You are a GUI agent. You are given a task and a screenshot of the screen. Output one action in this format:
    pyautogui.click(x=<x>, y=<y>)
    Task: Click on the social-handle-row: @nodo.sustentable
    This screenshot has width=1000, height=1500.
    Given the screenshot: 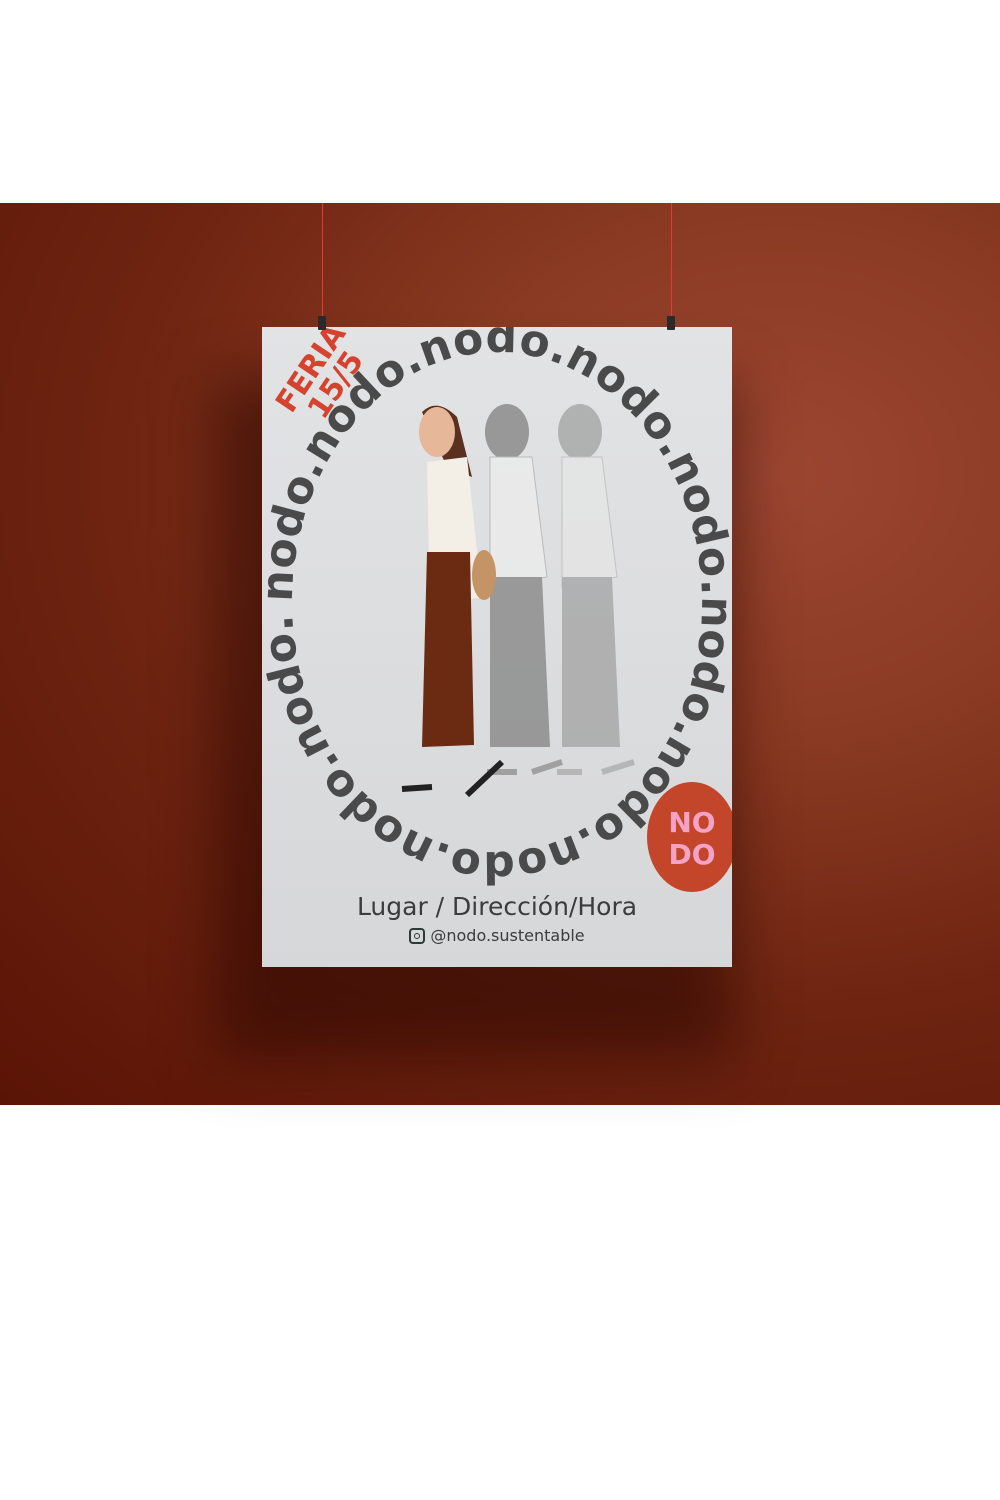 What is the action you would take?
    pyautogui.click(x=497, y=935)
    